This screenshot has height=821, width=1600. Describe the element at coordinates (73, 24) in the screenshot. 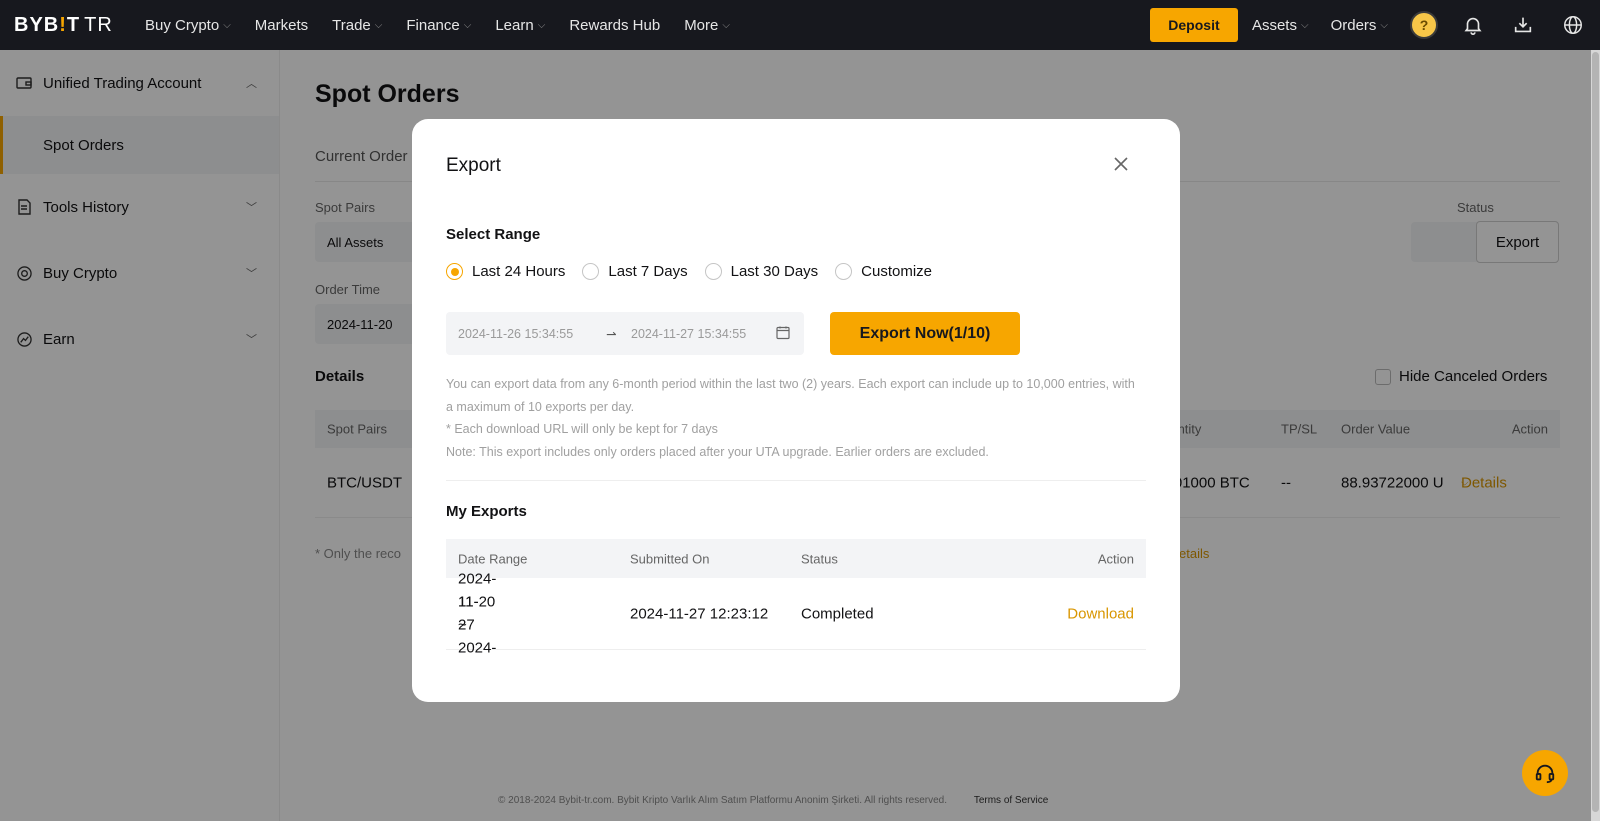

I see `logo-tail: T` at that location.